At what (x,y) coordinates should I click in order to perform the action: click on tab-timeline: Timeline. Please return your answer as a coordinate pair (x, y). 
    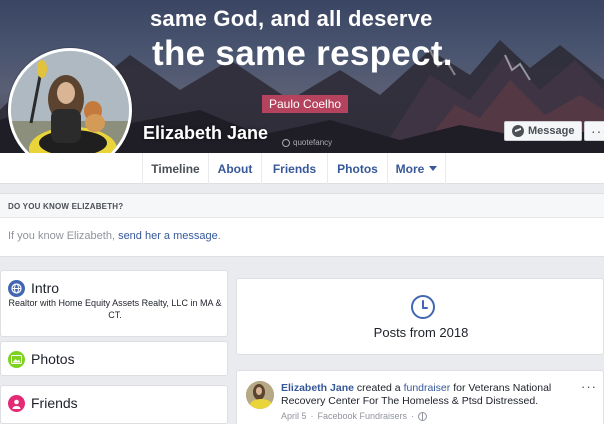
    Looking at the image, I should click on (175, 168).